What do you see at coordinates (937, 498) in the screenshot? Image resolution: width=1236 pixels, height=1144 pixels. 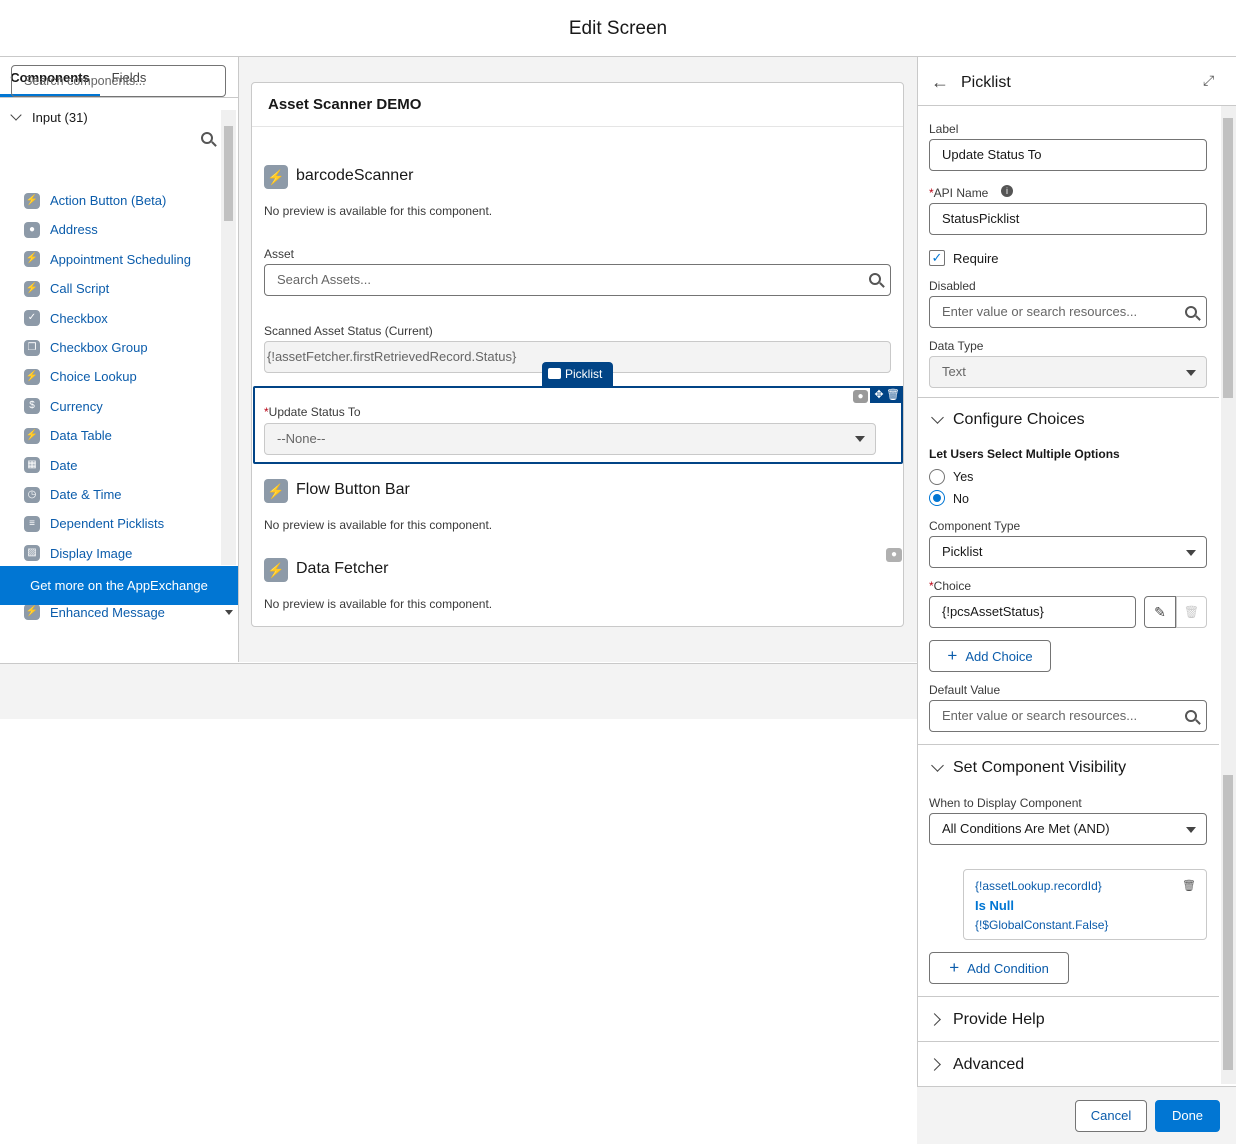 I see `multi-no-radio` at bounding box center [937, 498].